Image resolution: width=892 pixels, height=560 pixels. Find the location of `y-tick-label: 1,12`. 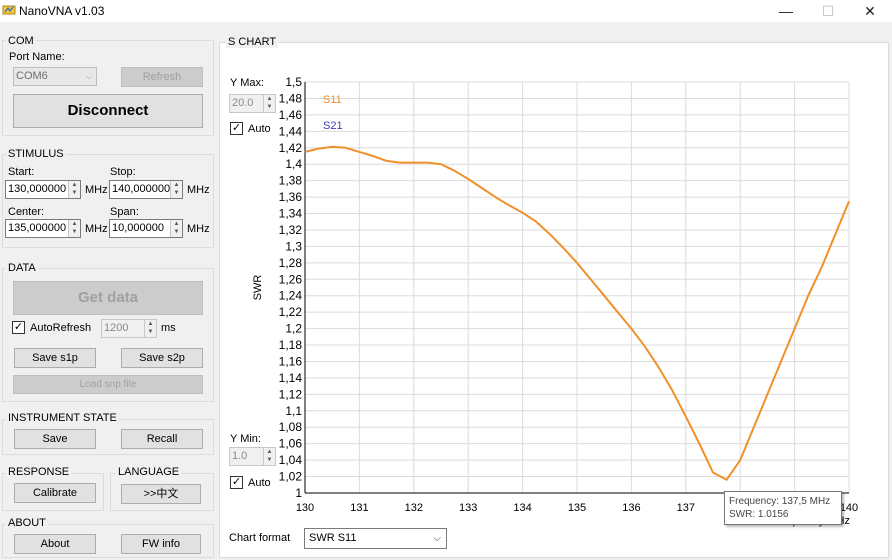

y-tick-label: 1,12 is located at coordinates (291, 394).